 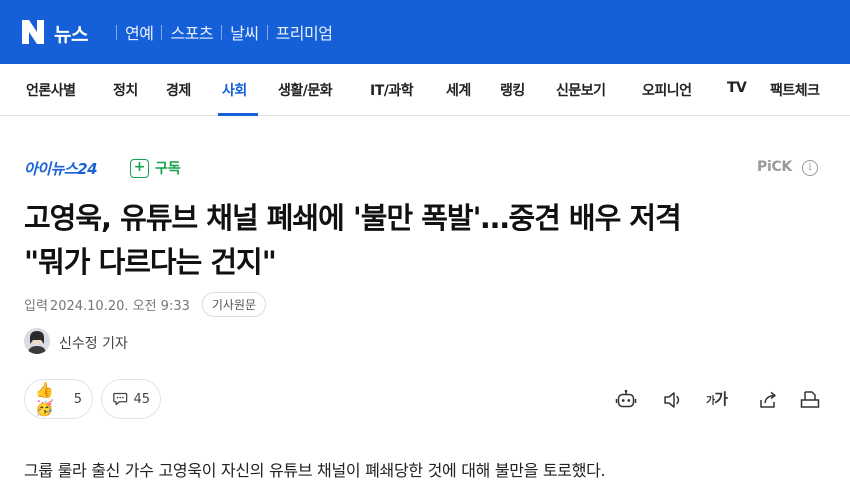 I want to click on comment-count: 45, so click(x=141, y=399).